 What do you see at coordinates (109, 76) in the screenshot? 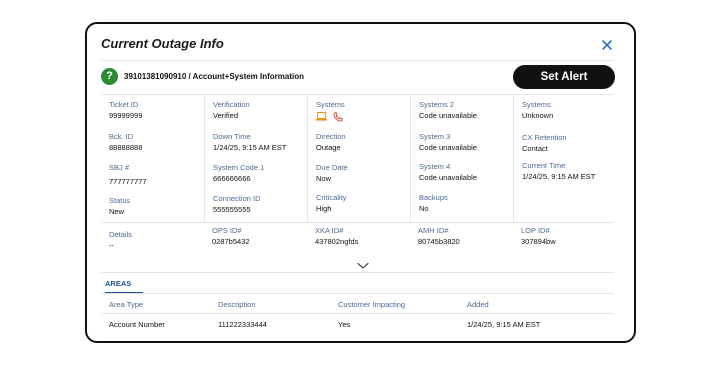
I see `question-icon: ?` at bounding box center [109, 76].